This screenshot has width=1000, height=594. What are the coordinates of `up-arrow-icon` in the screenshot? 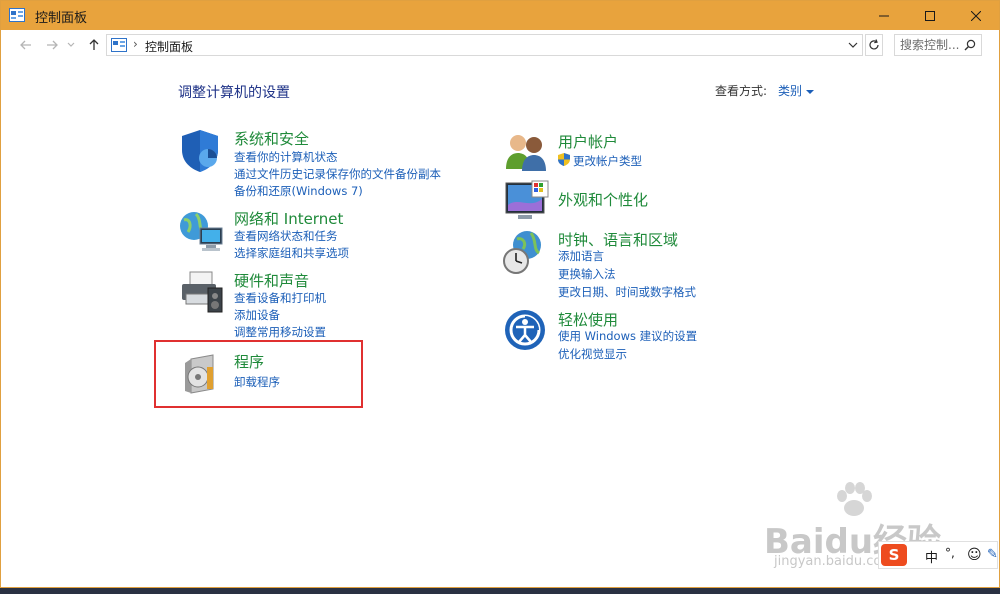 It's located at (94, 44).